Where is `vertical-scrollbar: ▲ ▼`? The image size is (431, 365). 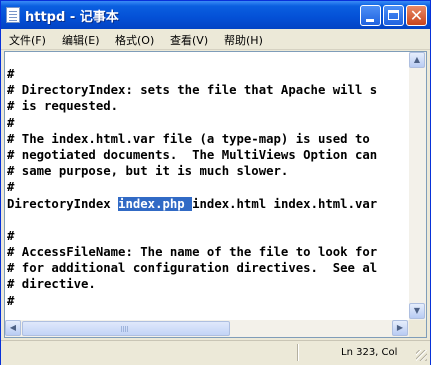 vertical-scrollbar: ▲ ▼ is located at coordinates (417, 186).